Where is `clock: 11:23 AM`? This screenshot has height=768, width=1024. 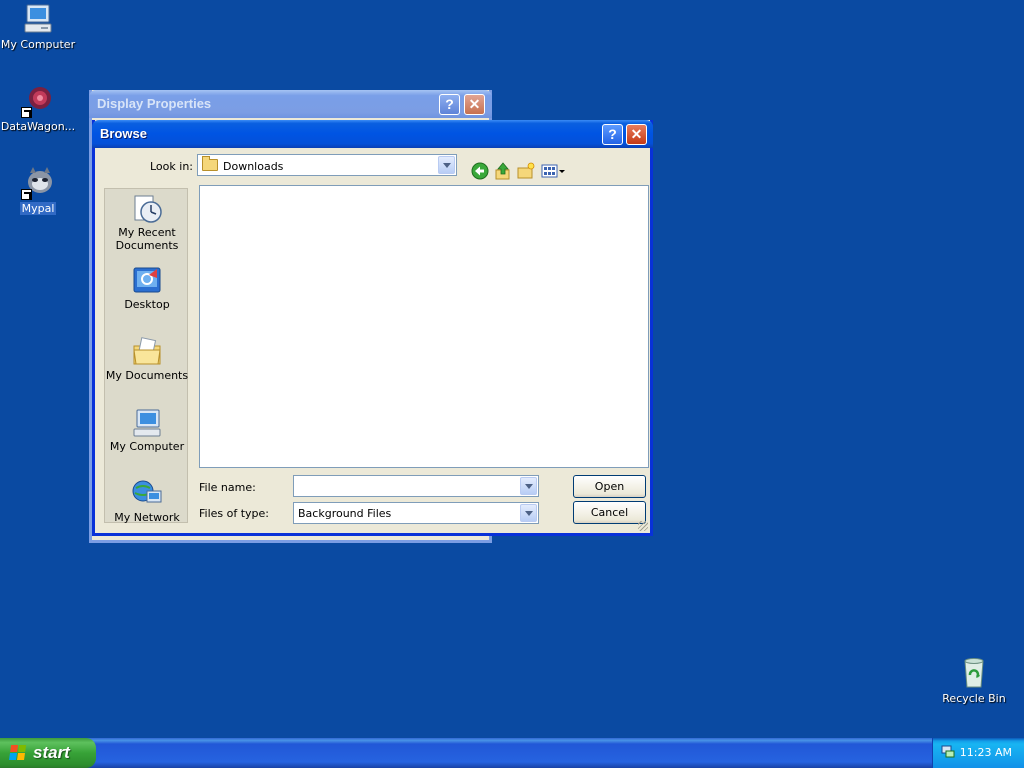 clock: 11:23 AM is located at coordinates (986, 752).